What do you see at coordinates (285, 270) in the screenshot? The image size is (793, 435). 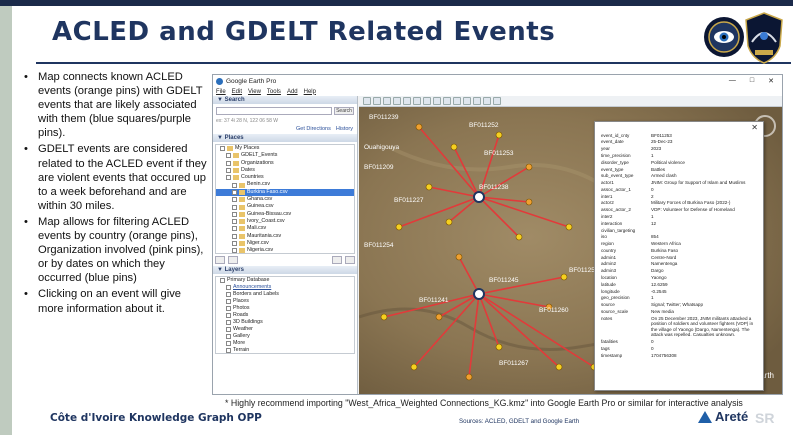 I see `layers-panel-header: ▼ Layers` at bounding box center [285, 270].